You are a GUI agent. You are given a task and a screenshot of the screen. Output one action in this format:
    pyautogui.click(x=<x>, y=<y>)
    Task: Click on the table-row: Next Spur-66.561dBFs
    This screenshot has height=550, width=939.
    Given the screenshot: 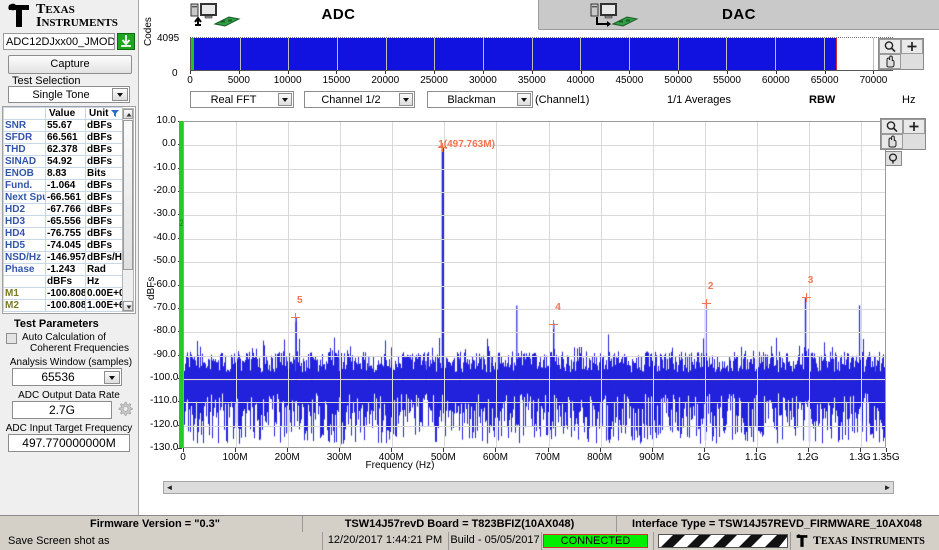 What is the action you would take?
    pyautogui.click(x=63, y=197)
    